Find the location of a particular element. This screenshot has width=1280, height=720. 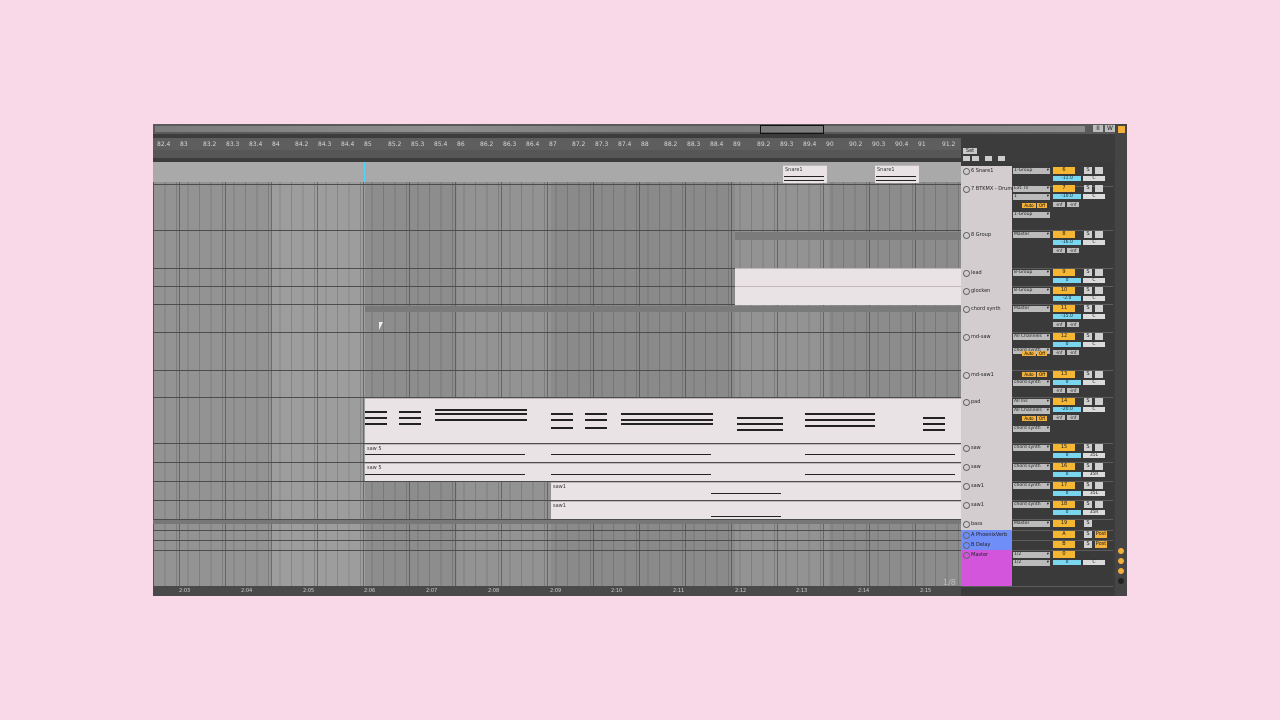

track-activator-button: 17 is located at coordinates (1064, 485).